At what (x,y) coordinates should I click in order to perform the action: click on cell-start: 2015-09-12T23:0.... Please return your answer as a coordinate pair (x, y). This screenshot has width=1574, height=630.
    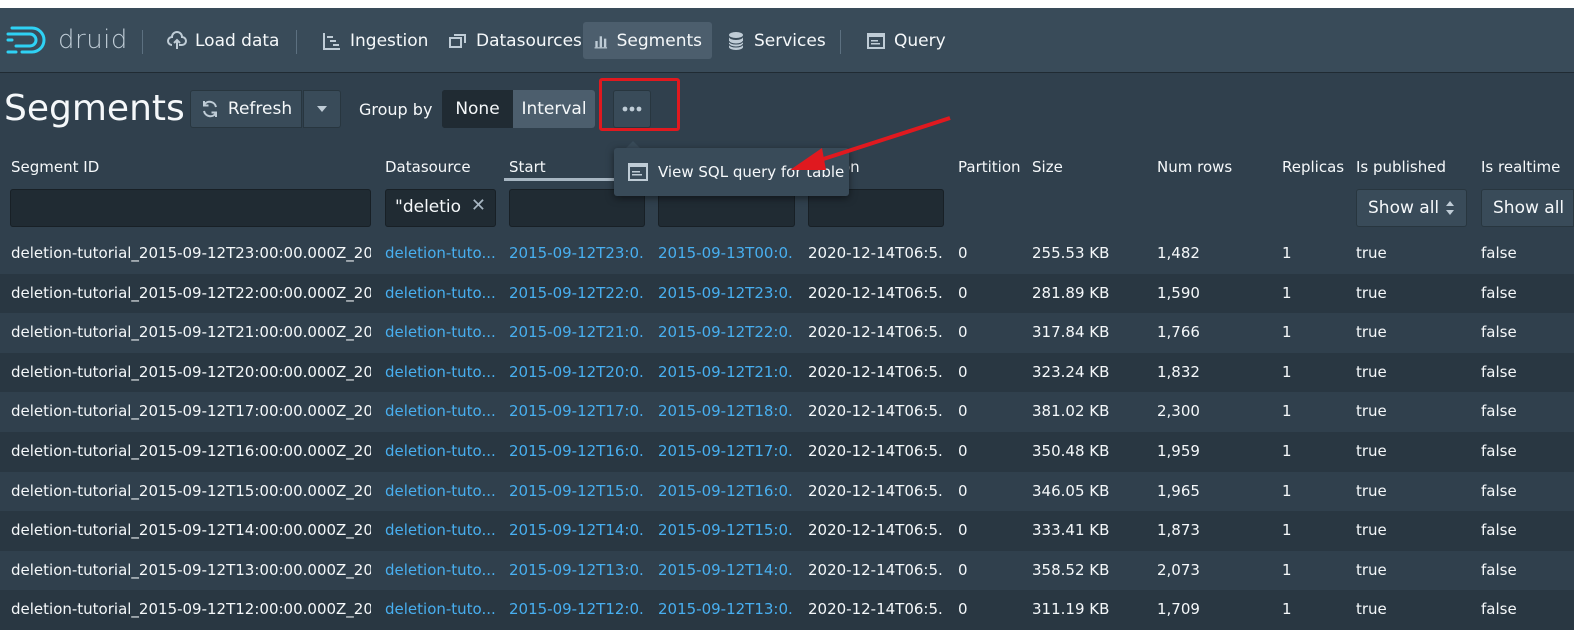
    Looking at the image, I should click on (576, 253).